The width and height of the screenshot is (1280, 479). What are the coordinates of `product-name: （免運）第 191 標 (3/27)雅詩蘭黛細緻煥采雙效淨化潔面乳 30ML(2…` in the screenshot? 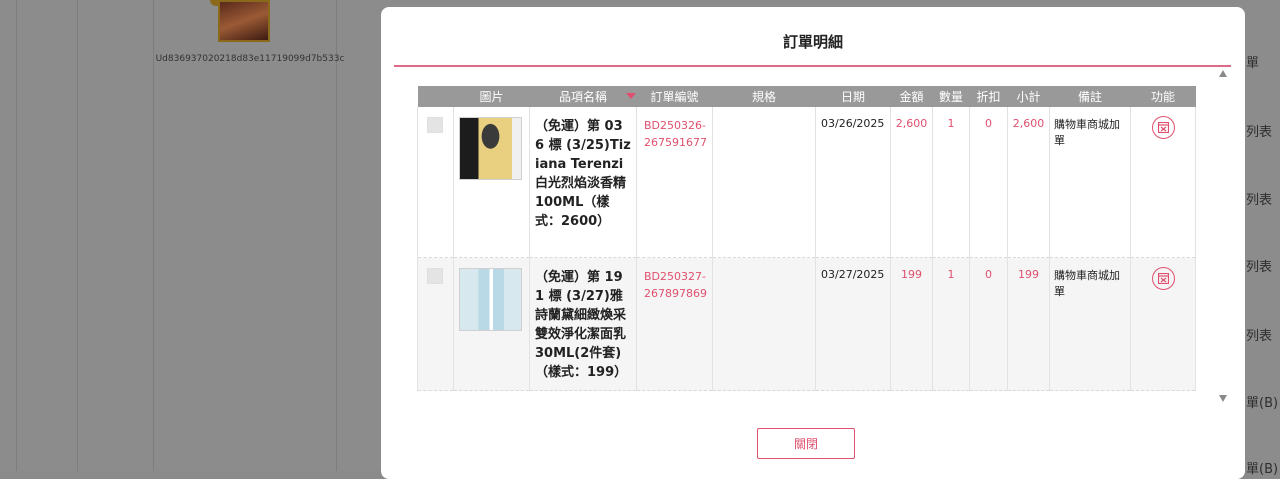 It's located at (581, 325).